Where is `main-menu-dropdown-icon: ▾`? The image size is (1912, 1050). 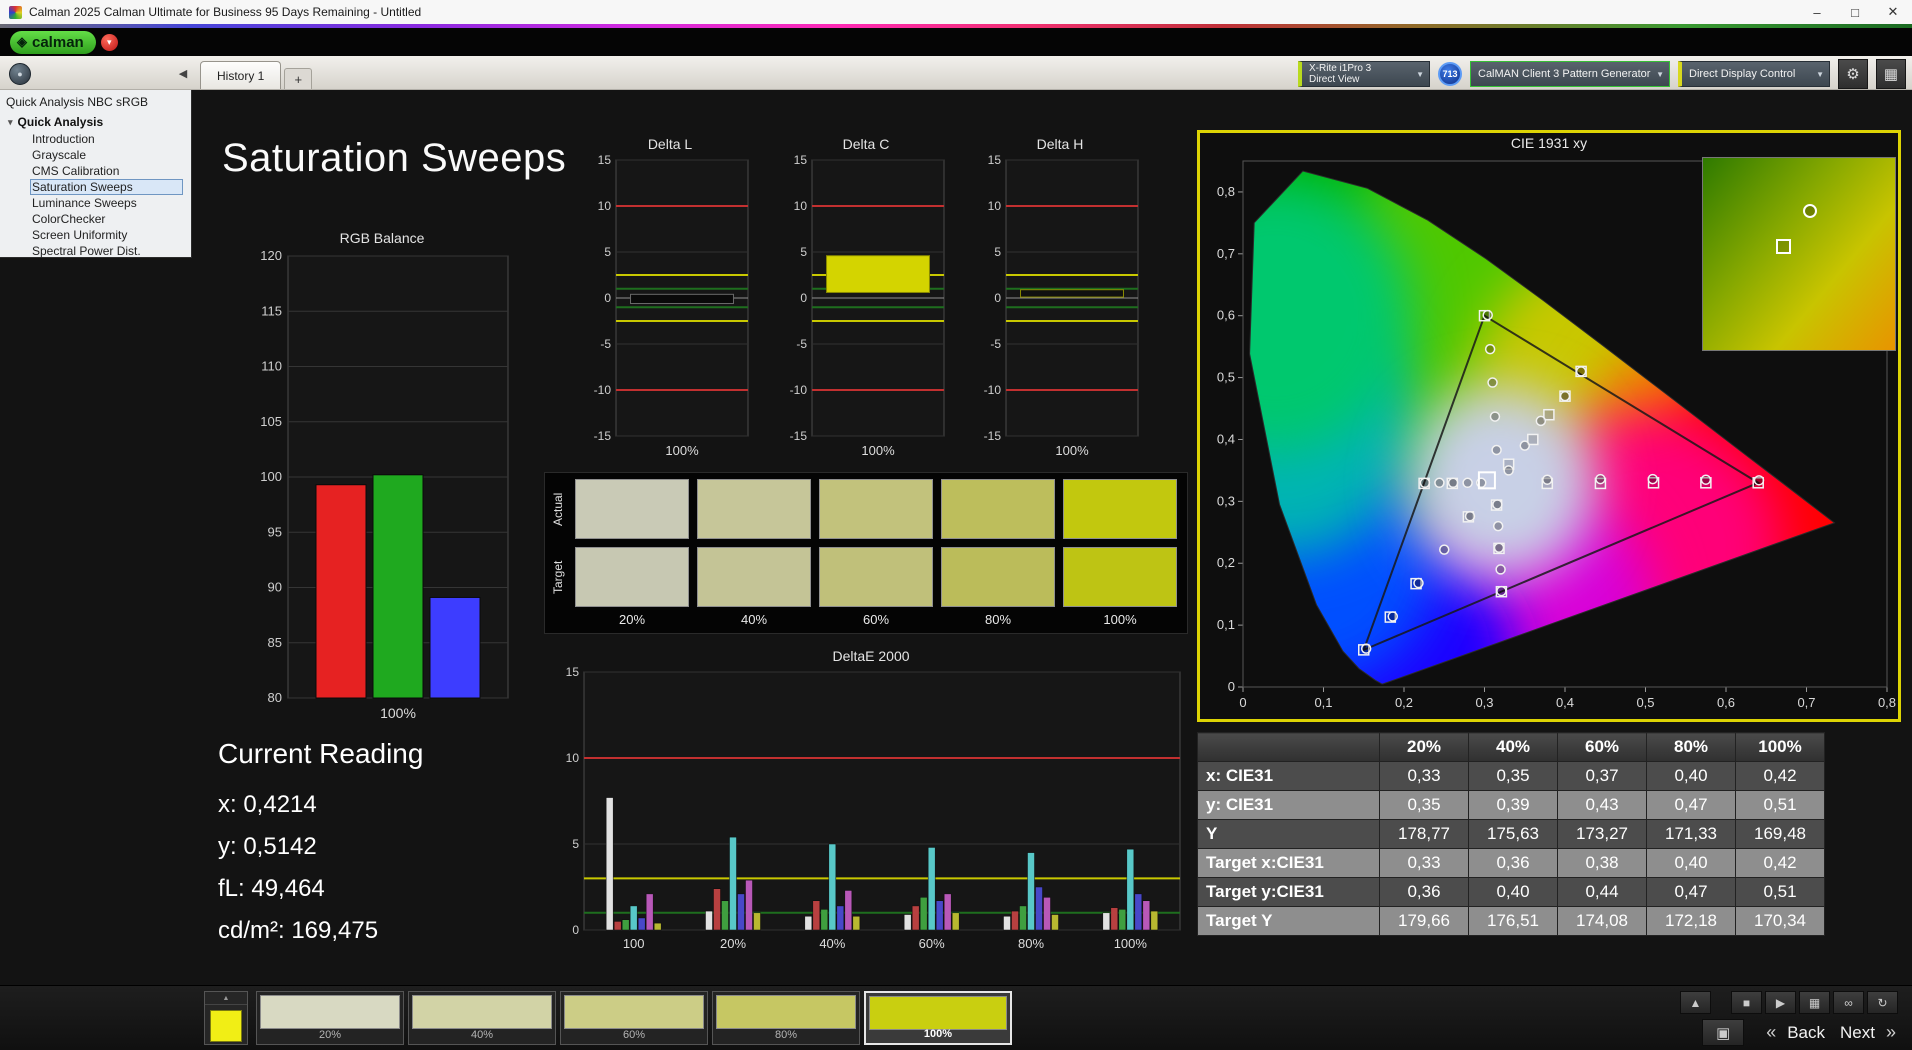
main-menu-dropdown-icon: ▾ is located at coordinates (109, 42).